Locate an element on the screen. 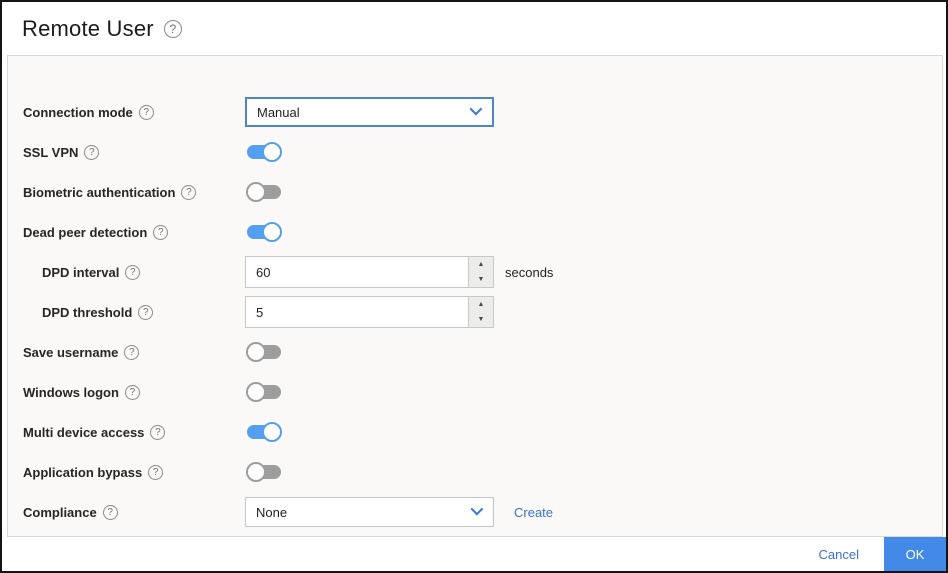 The height and width of the screenshot is (573, 948). row-dpd-threshold: DPD threshold ? ▲ ▼ is located at coordinates (475, 312).